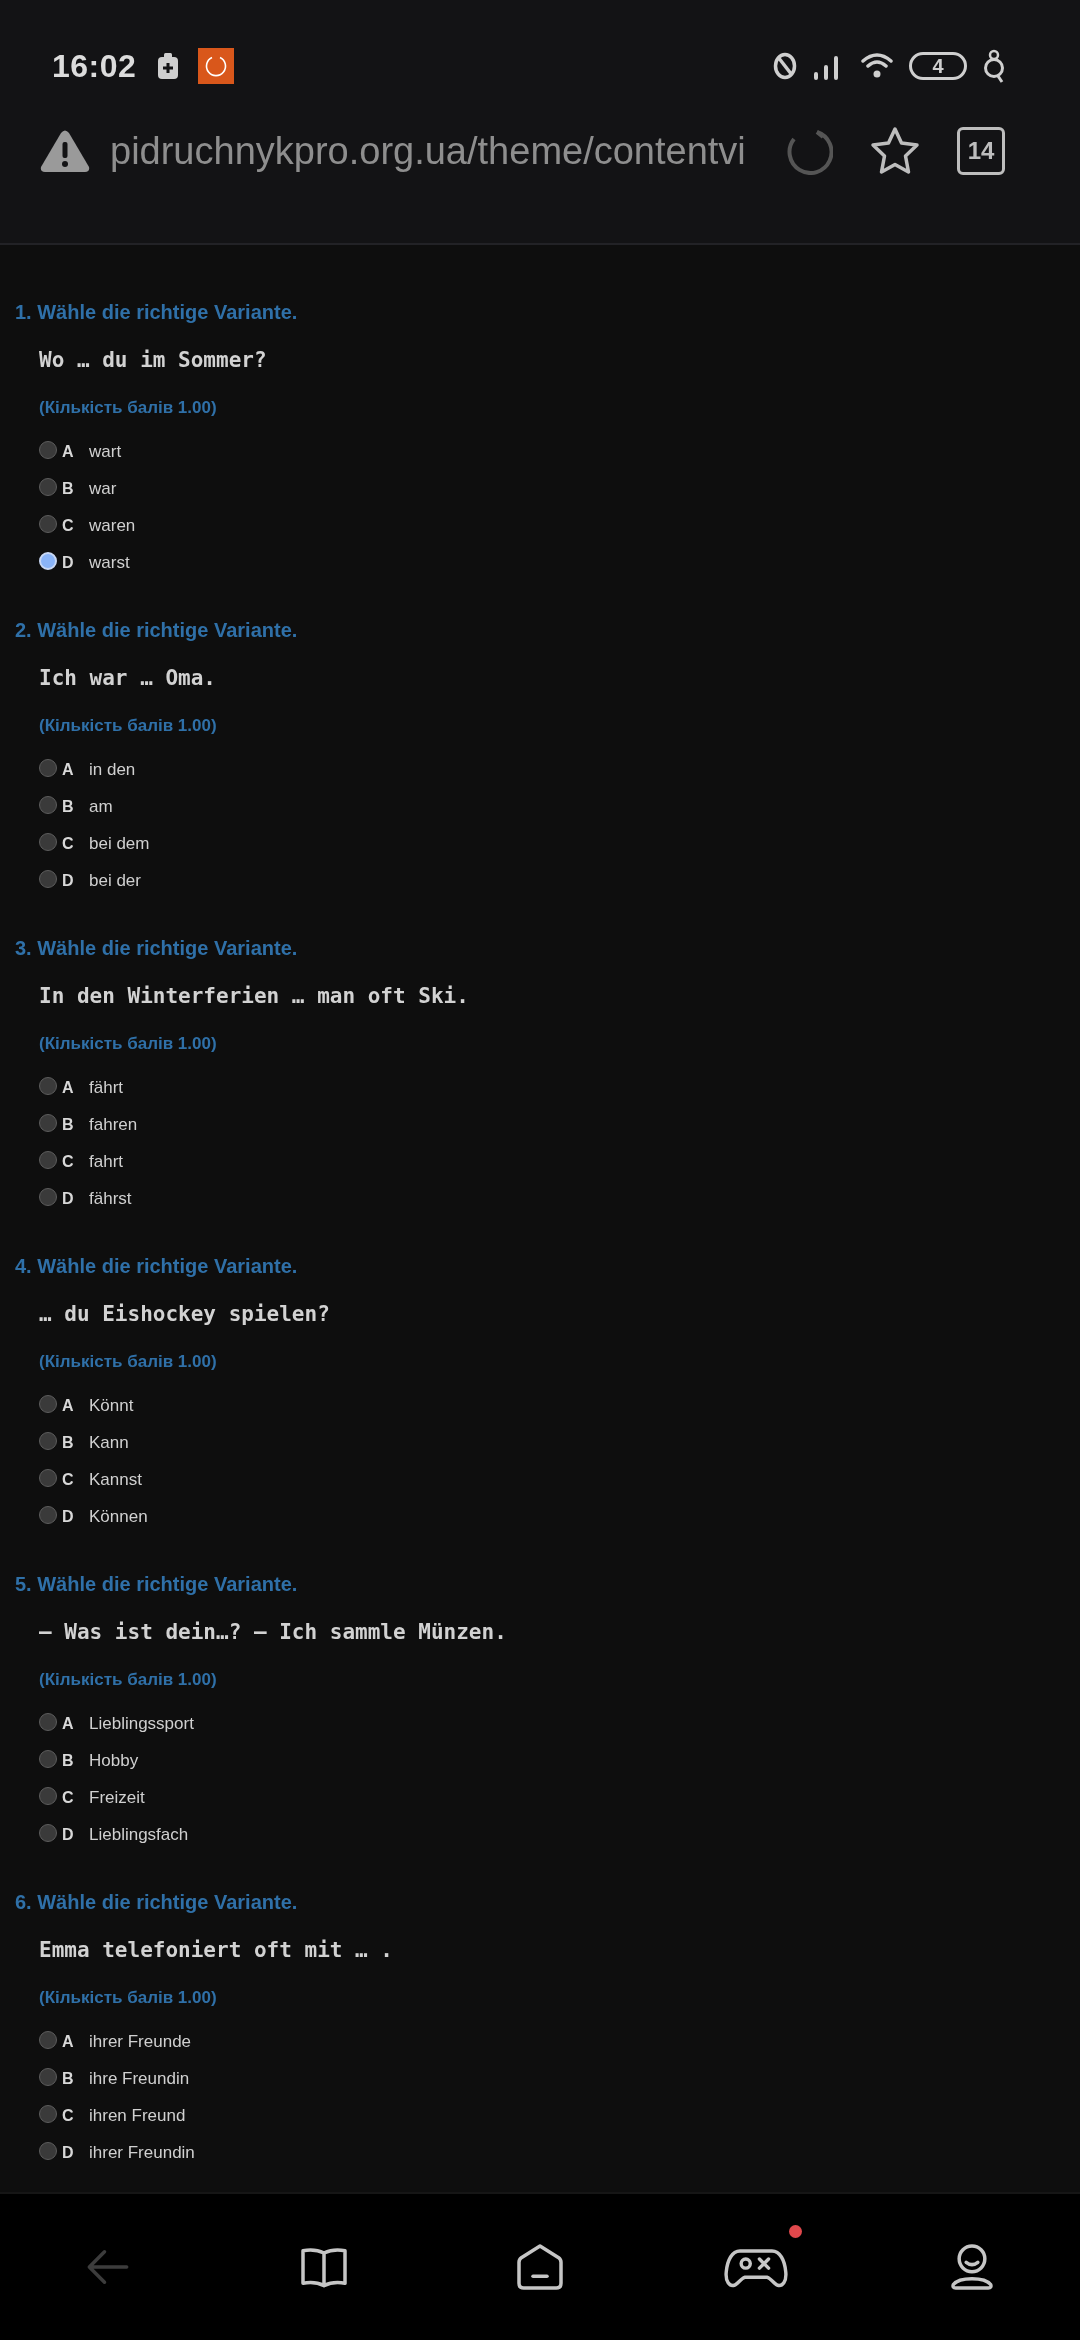  What do you see at coordinates (428, 151) in the screenshot?
I see `url-field: pidruchnykpro.org.ua/theme/contentvi` at bounding box center [428, 151].